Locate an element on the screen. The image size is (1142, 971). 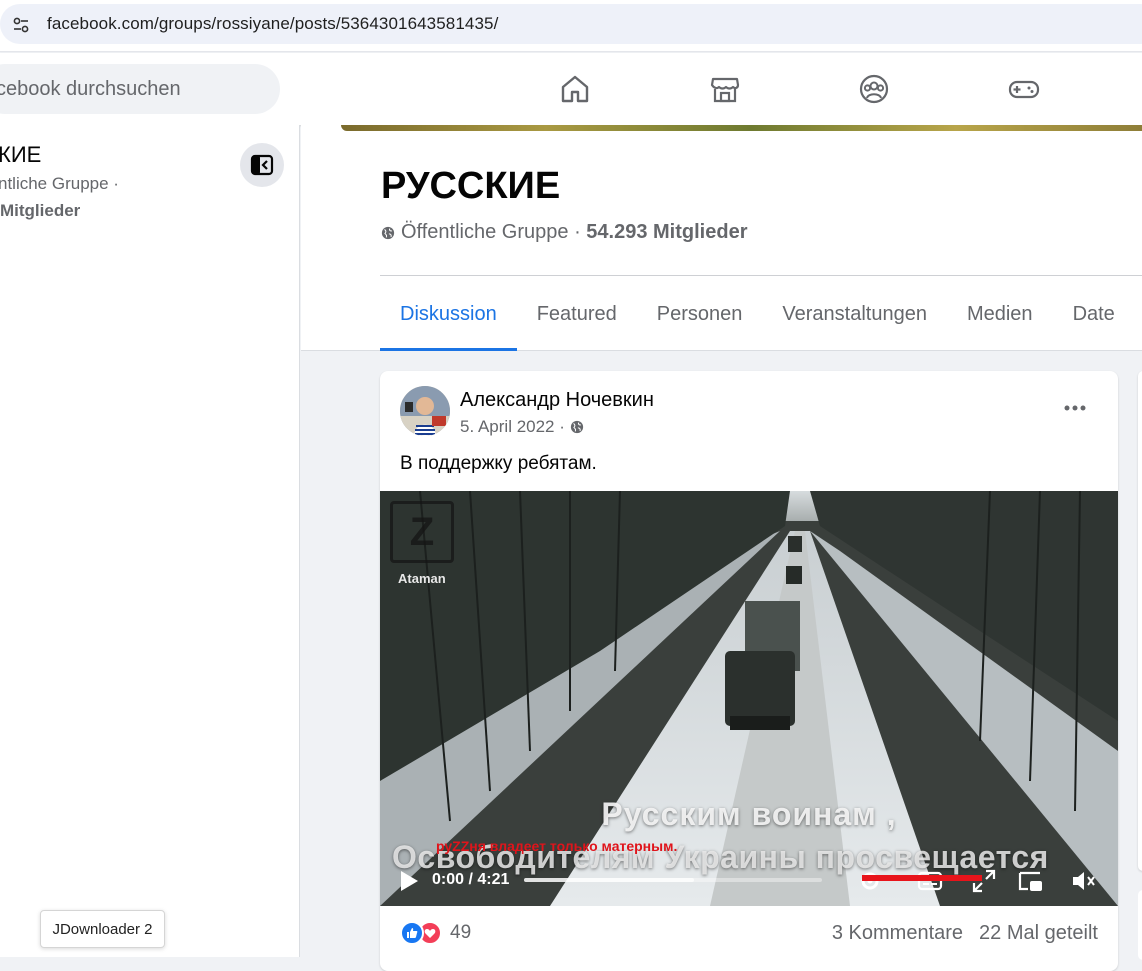
picture-in-picture-icon is located at coordinates (1030, 881).